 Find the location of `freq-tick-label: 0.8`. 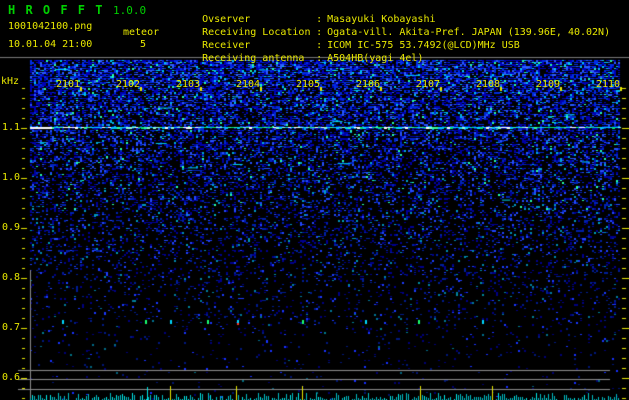

freq-tick-label: 0.8 is located at coordinates (10, 277).